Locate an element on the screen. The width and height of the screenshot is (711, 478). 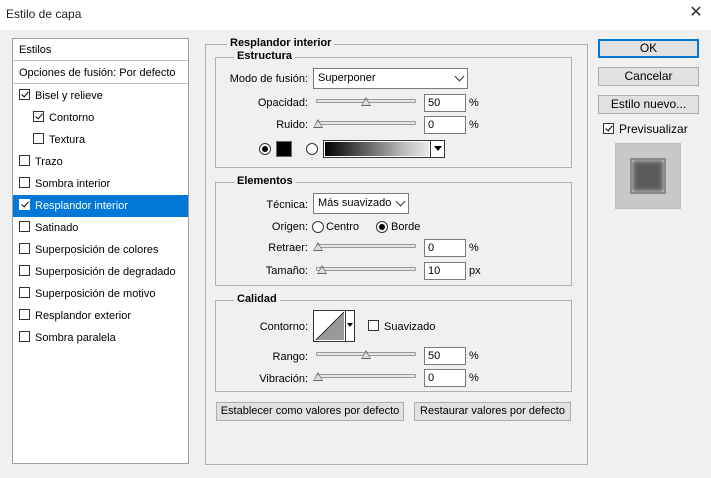
style-item: Superposición de colores is located at coordinates (100, 250).